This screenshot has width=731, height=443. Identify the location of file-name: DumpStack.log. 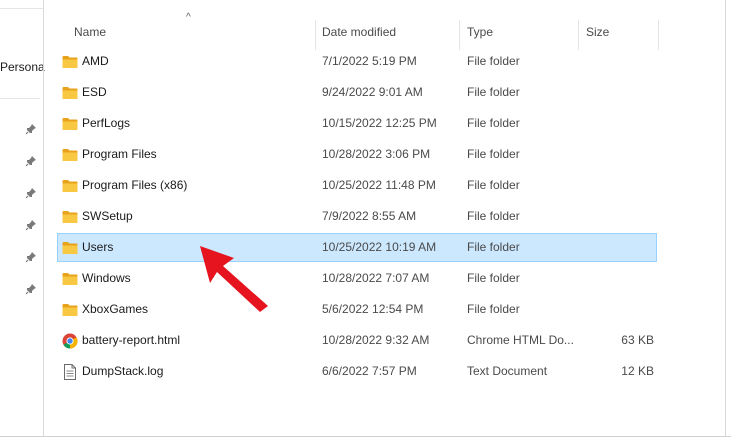
(123, 371).